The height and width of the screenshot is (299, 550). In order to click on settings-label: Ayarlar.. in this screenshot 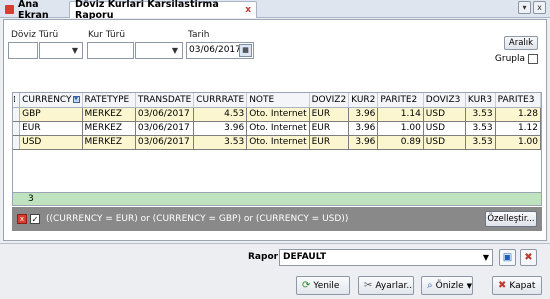, I will do `click(394, 285)`.